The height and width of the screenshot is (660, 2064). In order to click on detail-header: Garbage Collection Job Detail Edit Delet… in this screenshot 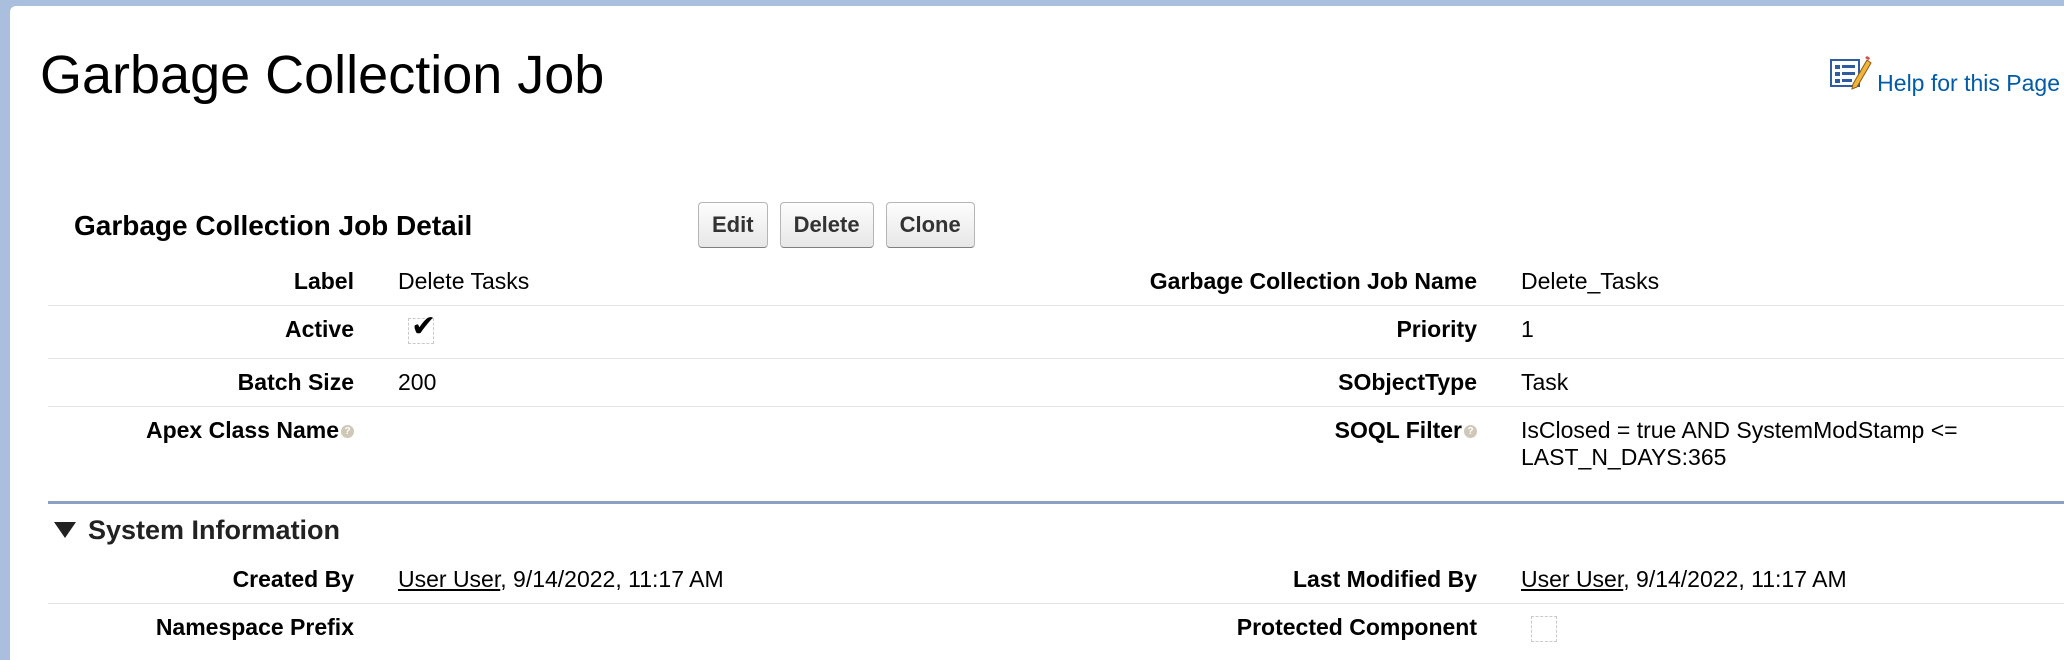, I will do `click(1056, 227)`.